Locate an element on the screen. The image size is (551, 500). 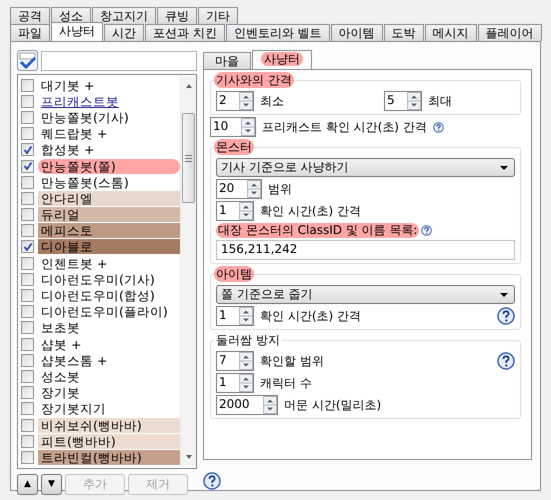
list-item: 대기봇 + is located at coordinates (109, 85).